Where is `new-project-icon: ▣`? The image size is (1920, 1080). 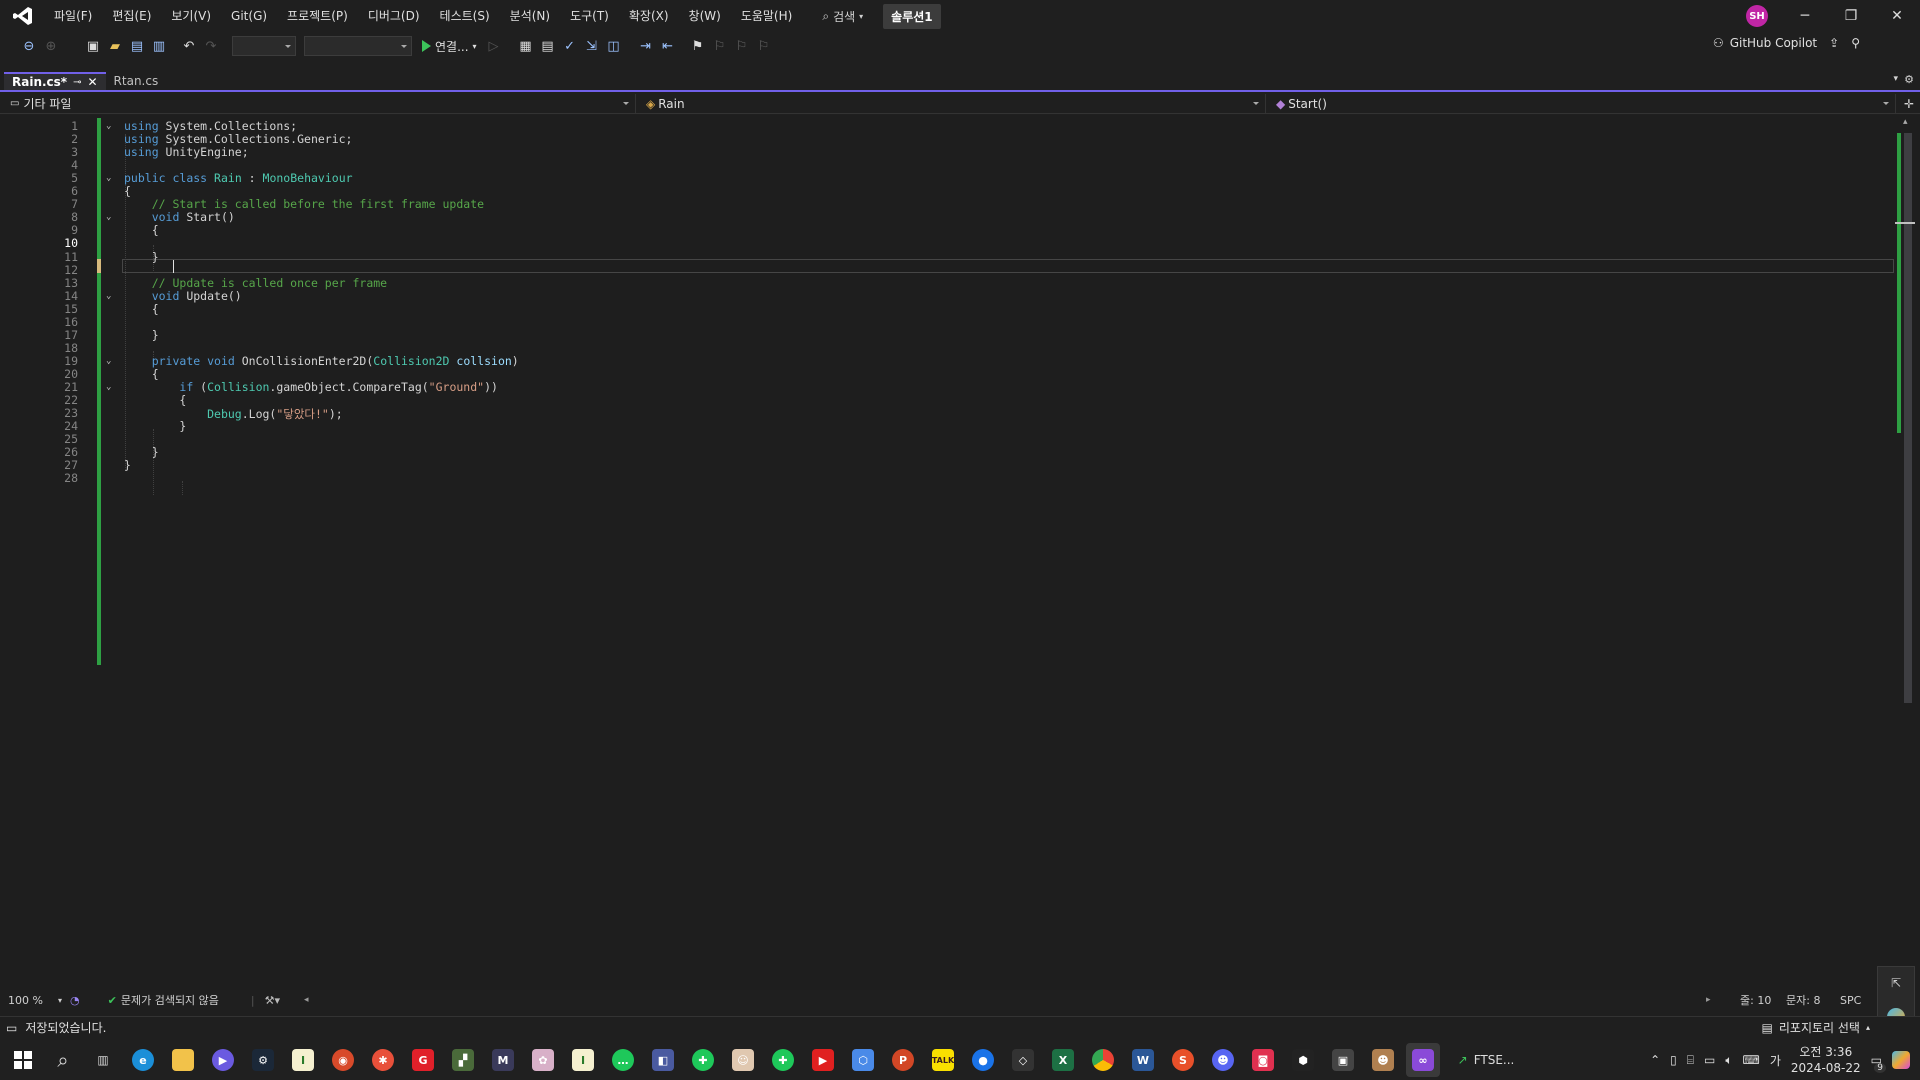
new-project-icon: ▣ is located at coordinates (93, 46).